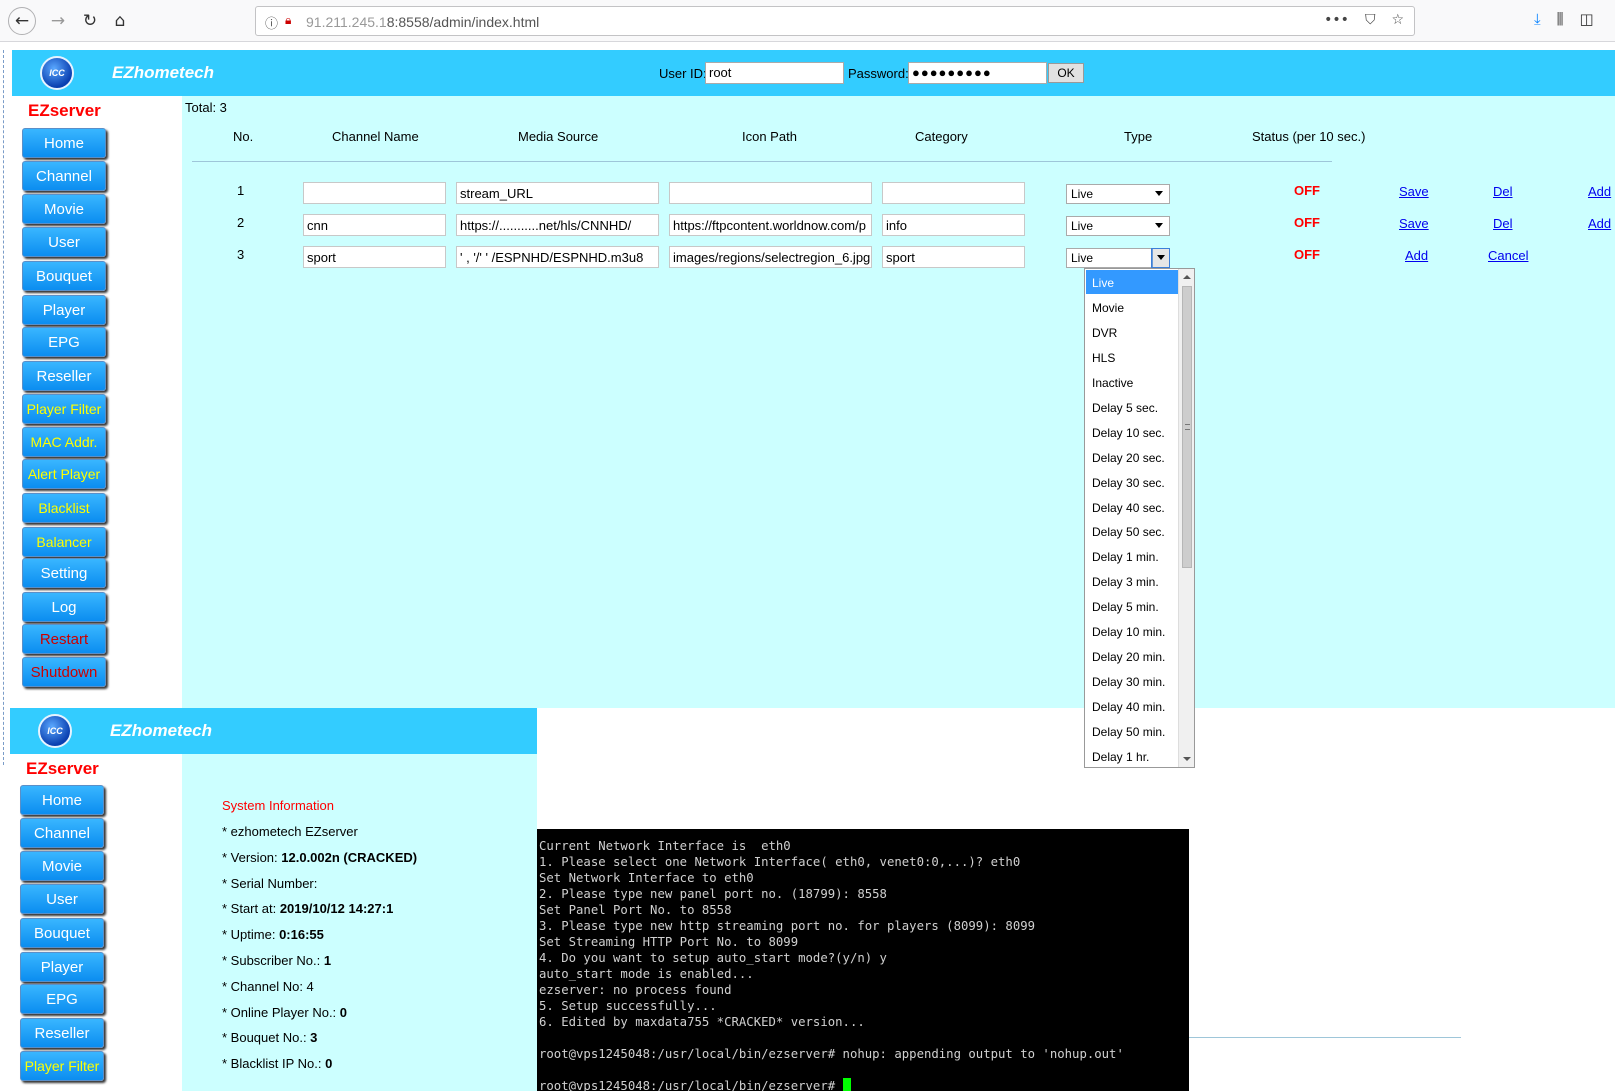 Image resolution: width=1615 pixels, height=1091 pixels. What do you see at coordinates (557, 225) in the screenshot?
I see `row2-media-source-input: https://...........net/hls/CNNHD/` at bounding box center [557, 225].